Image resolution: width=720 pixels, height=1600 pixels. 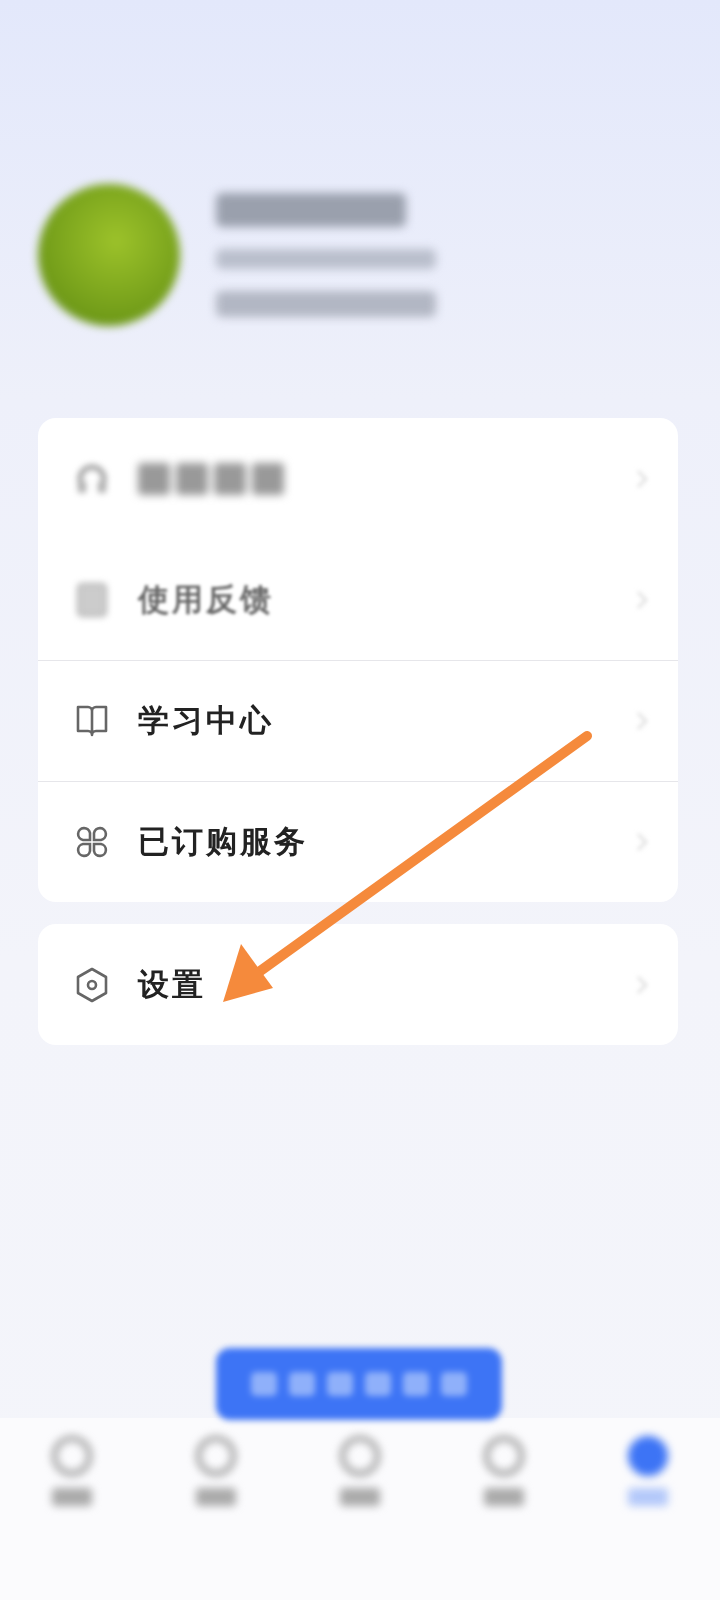 I want to click on menu-label: 已订购服务, so click(x=223, y=841).